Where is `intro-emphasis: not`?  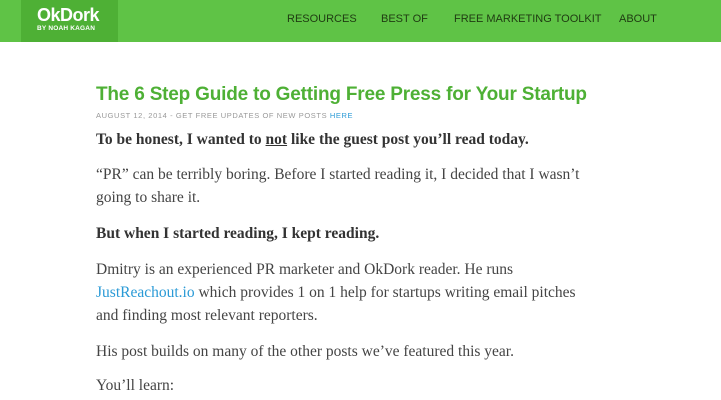
intro-emphasis: not is located at coordinates (276, 139).